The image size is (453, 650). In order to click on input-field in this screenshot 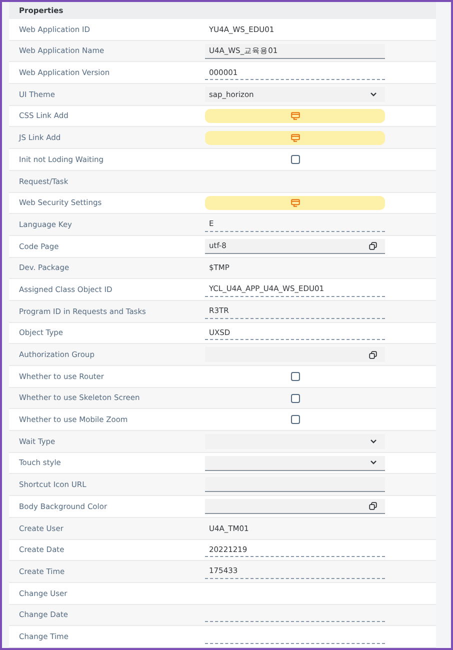, I will do `click(295, 484)`.